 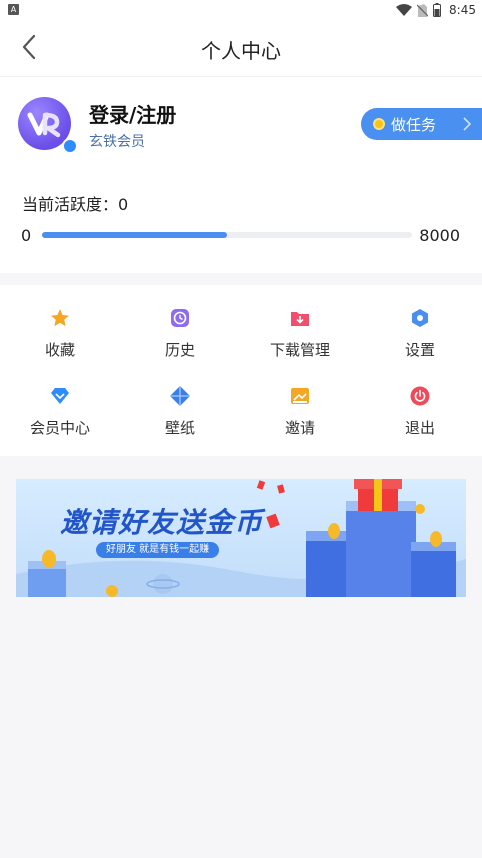 What do you see at coordinates (439, 235) in the screenshot?
I see `progress-max: 8000` at bounding box center [439, 235].